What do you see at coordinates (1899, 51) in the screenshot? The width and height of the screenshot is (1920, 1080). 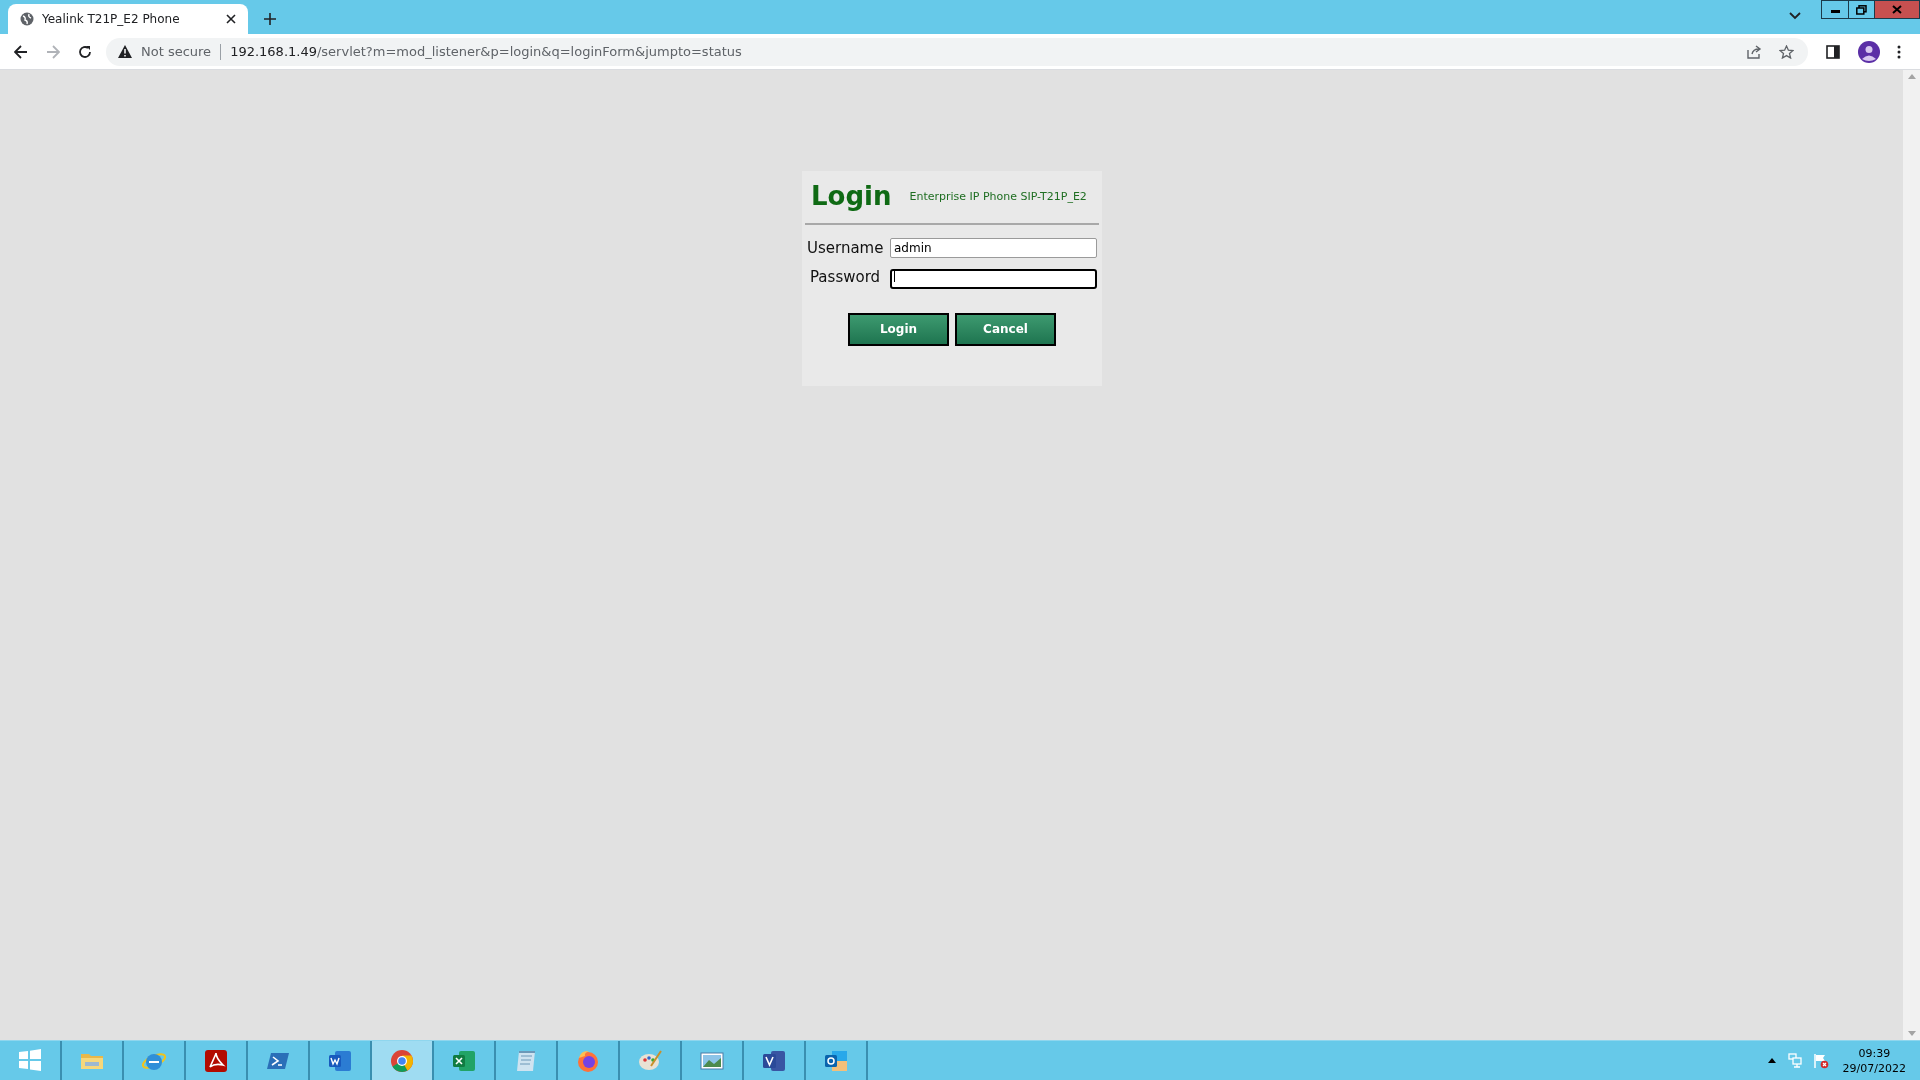 I see `menu-icon` at bounding box center [1899, 51].